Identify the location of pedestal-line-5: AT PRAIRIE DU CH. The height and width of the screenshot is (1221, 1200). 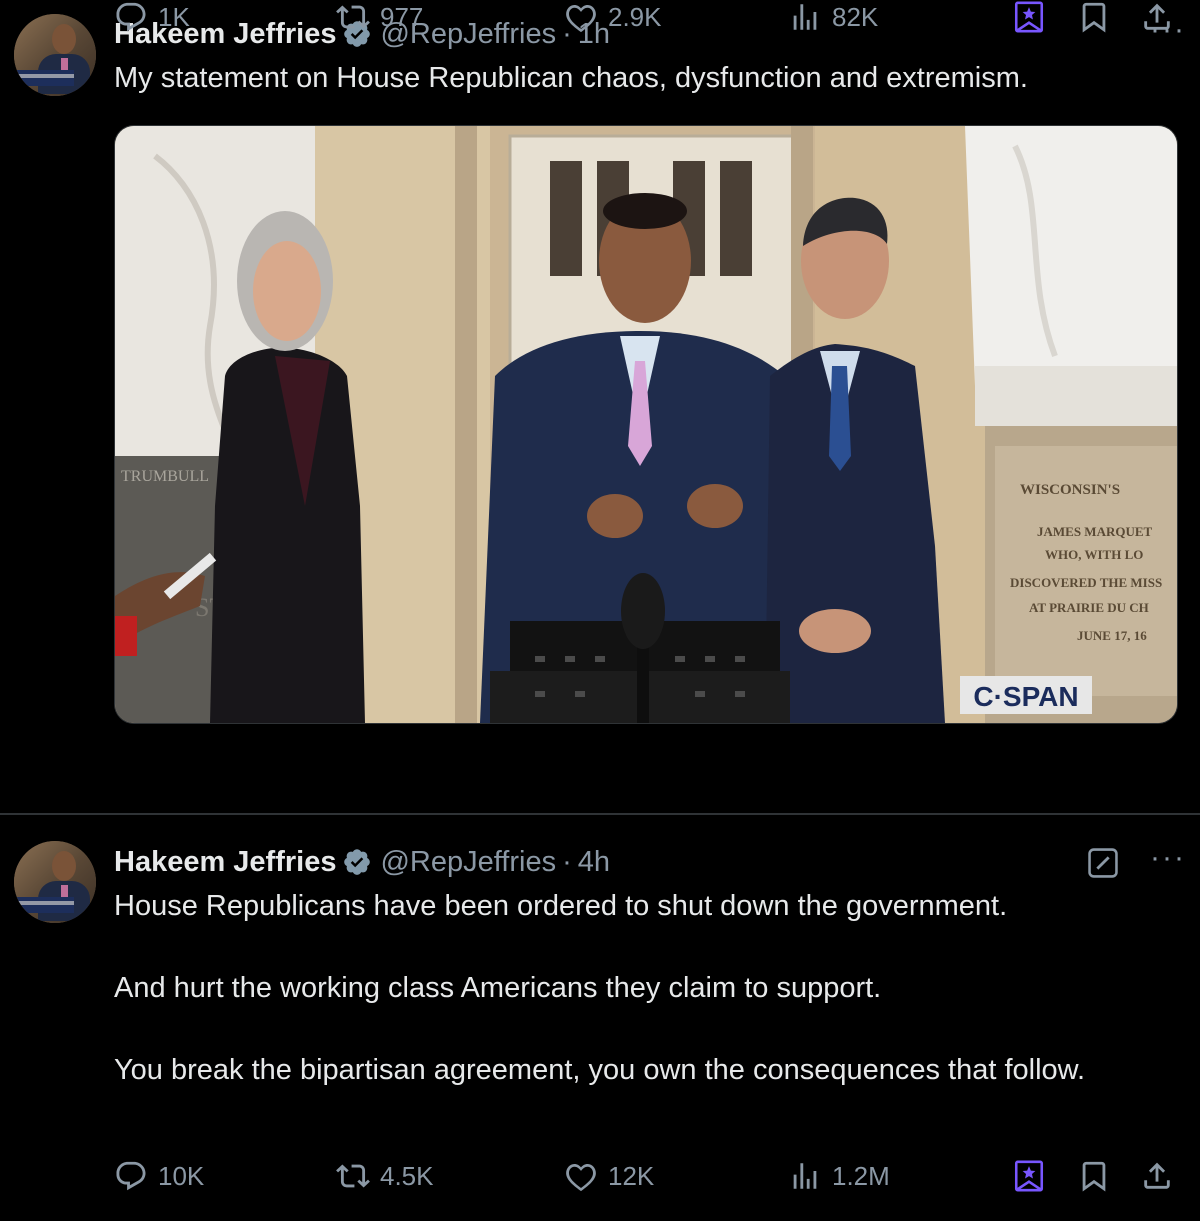
(1089, 607).